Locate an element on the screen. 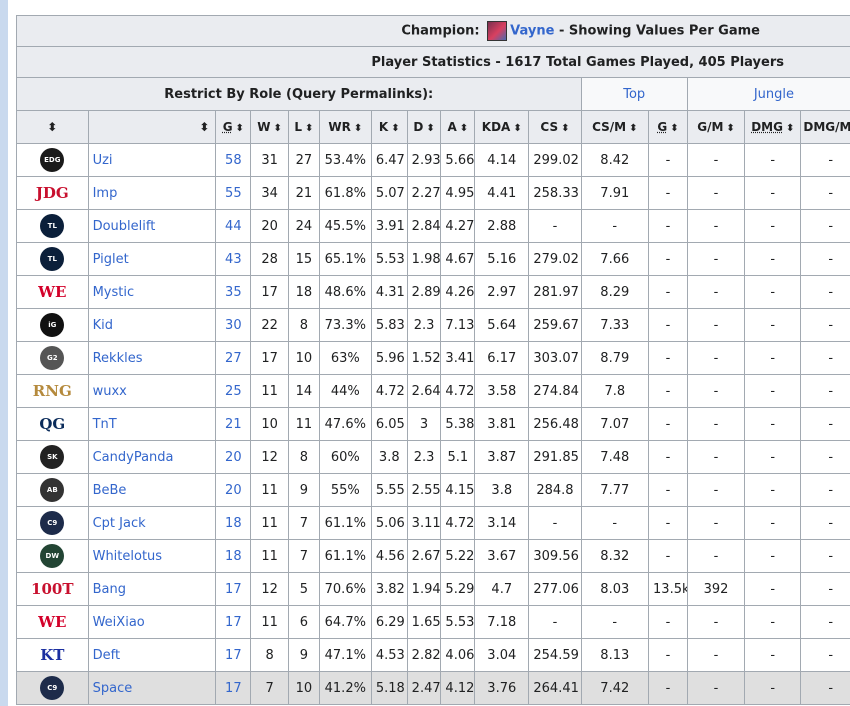 The image size is (850, 706). col-header-kda: KDA ⬍ is located at coordinates (502, 127).